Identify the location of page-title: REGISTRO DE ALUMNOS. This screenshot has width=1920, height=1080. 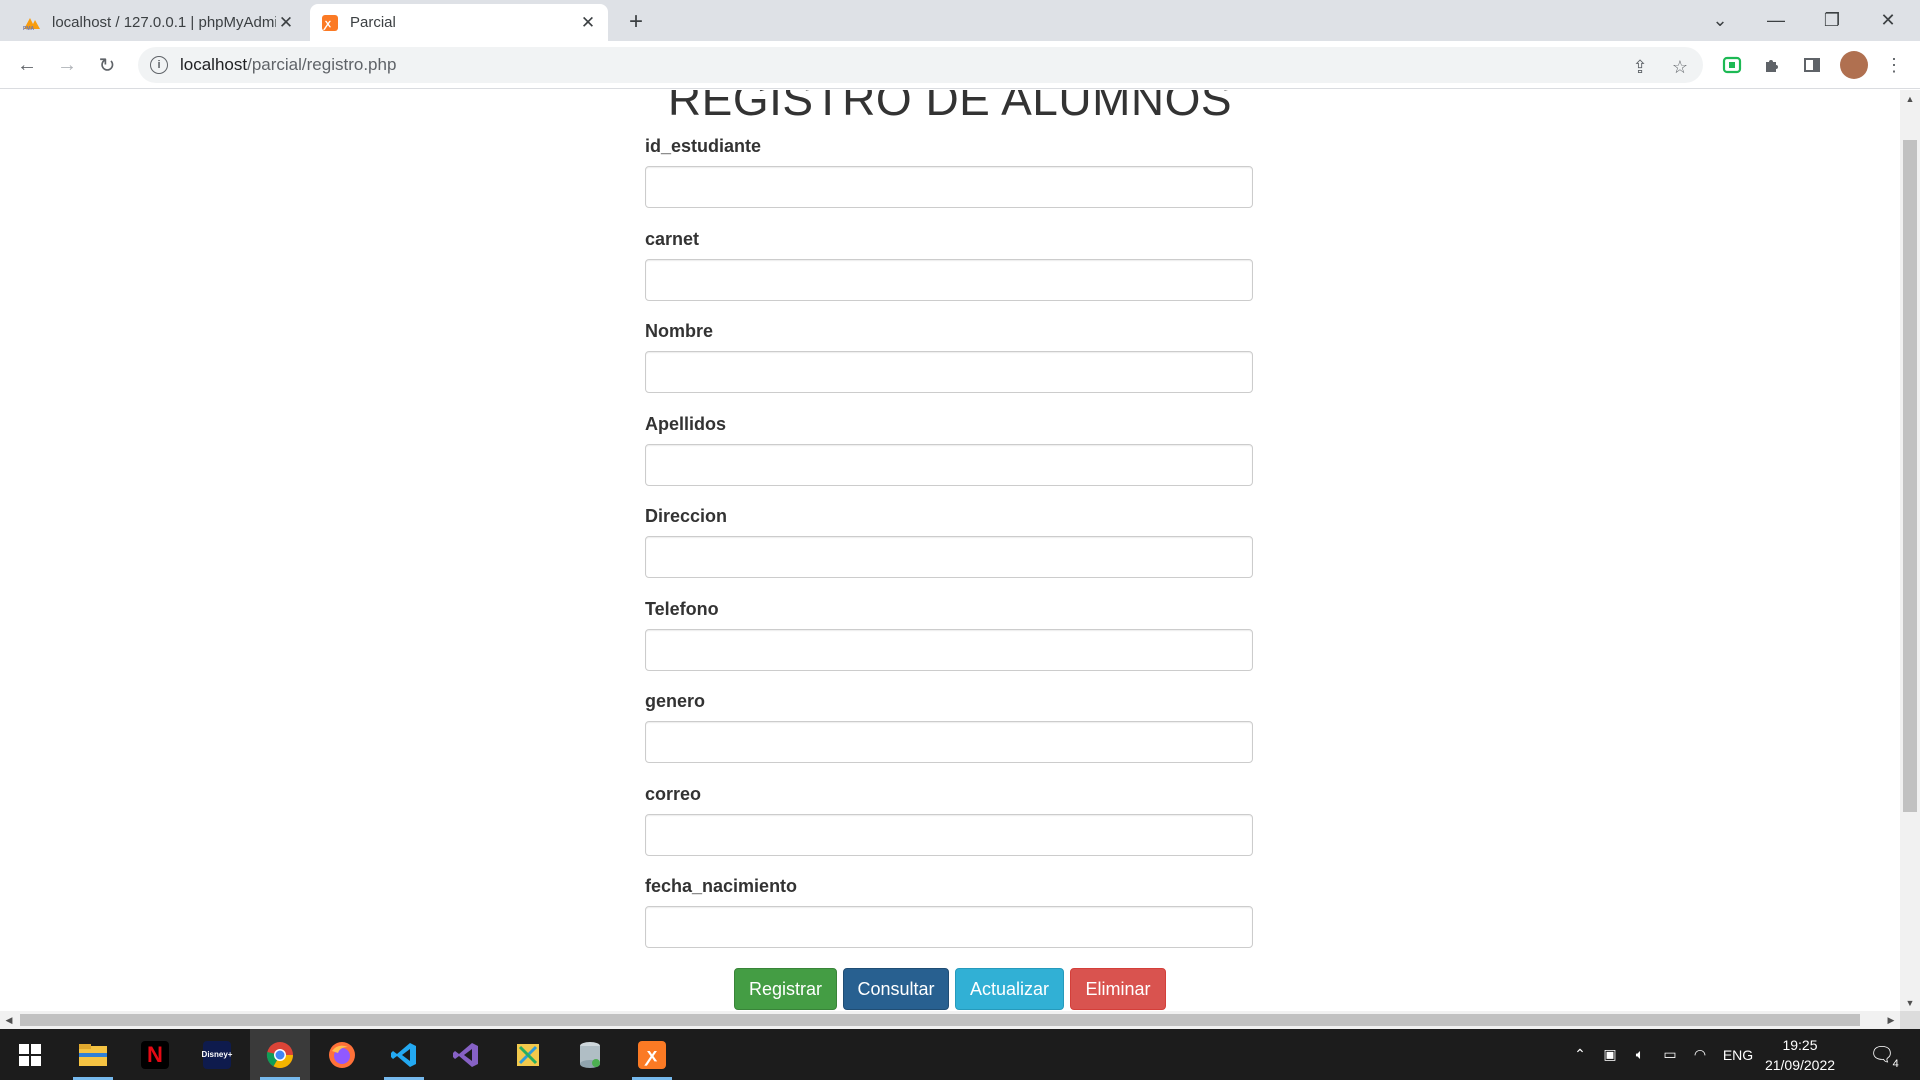
(950, 107).